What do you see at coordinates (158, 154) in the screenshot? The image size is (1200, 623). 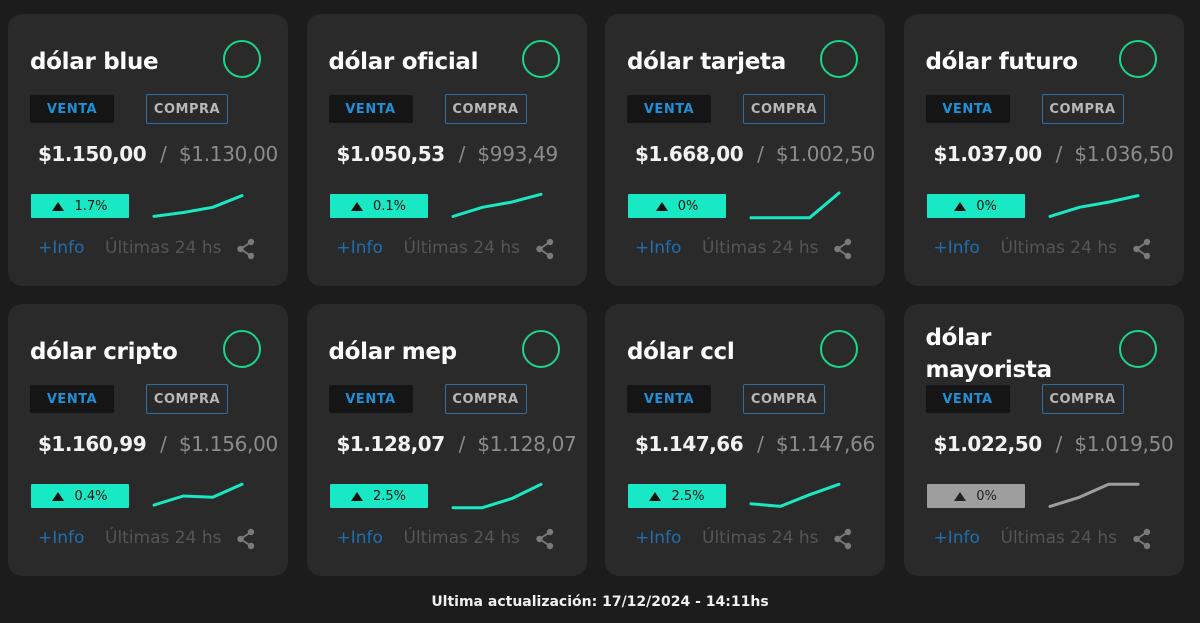 I see `price-row: $1.150,00 / $1.130,00` at bounding box center [158, 154].